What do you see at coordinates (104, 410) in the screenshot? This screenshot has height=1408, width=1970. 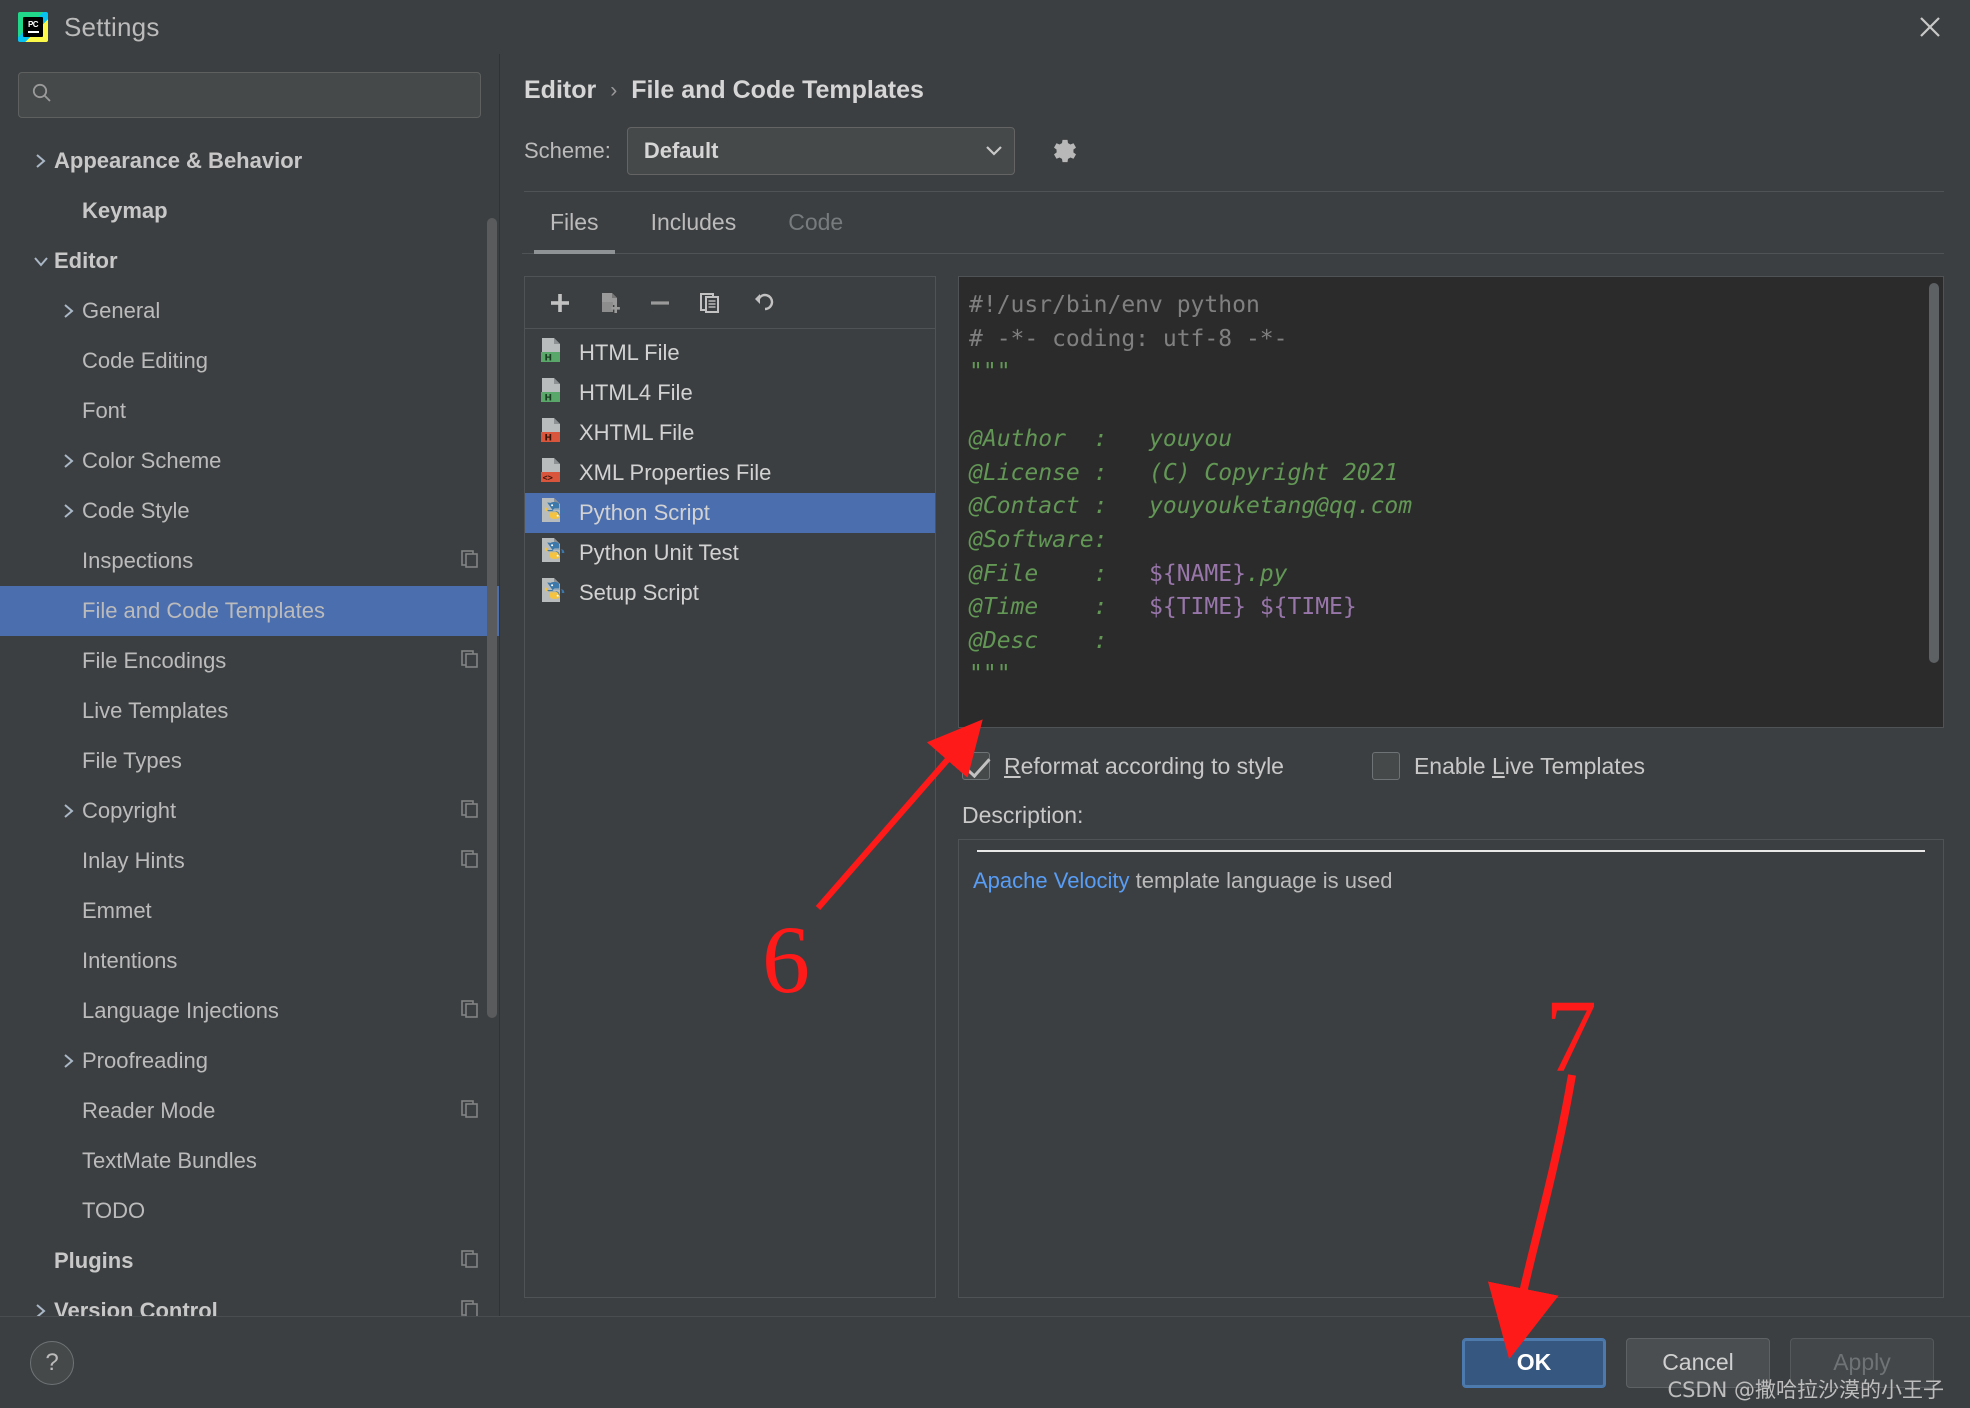 I see `sidebar-item-label: Font` at bounding box center [104, 410].